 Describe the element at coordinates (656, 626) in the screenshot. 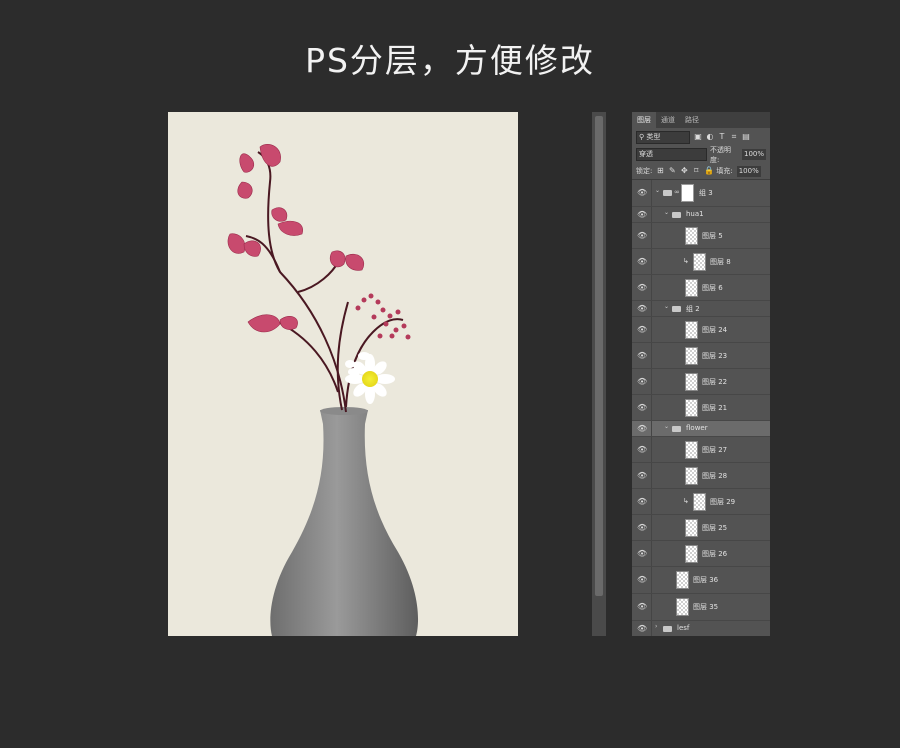

I see `chevron-right-icon: ›` at that location.